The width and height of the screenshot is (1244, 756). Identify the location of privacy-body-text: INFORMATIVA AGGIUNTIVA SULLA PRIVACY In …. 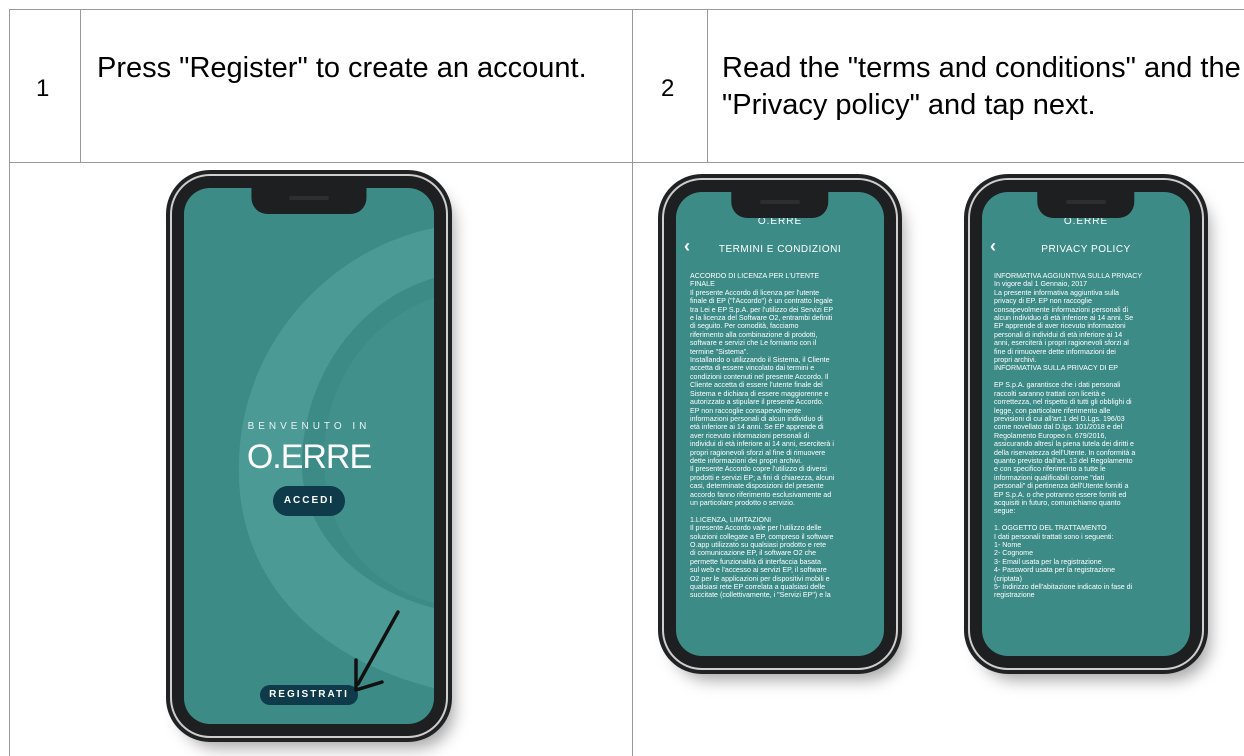
(1068, 436).